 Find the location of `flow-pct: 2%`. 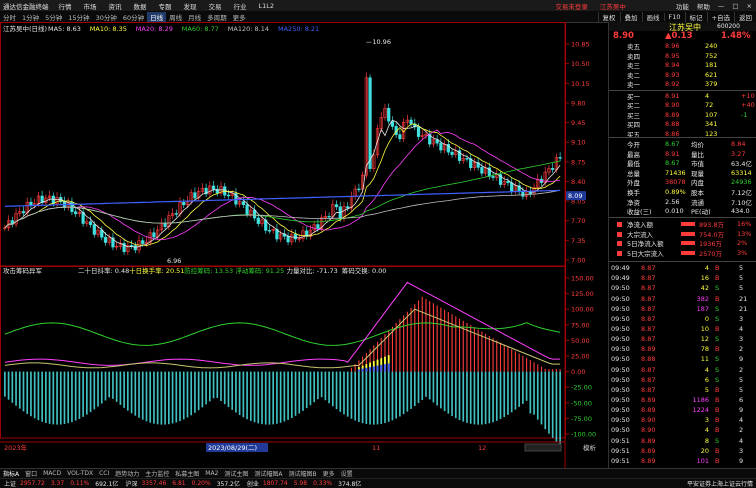

flow-pct: 2% is located at coordinates (742, 243).